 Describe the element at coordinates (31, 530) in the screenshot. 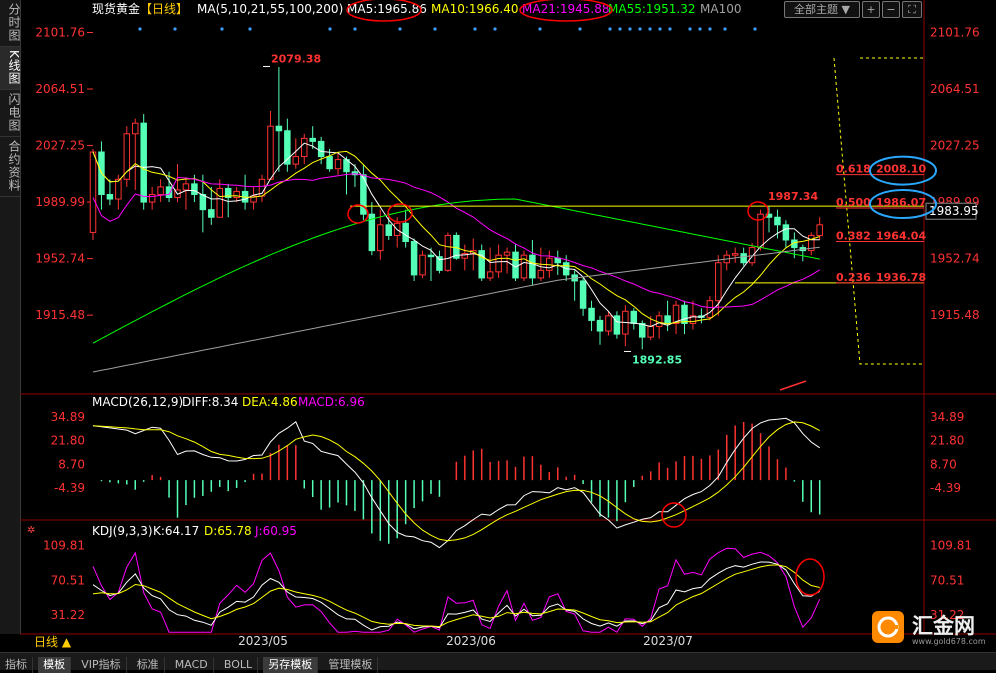

I see `kdj-settings-icon: ✲` at that location.